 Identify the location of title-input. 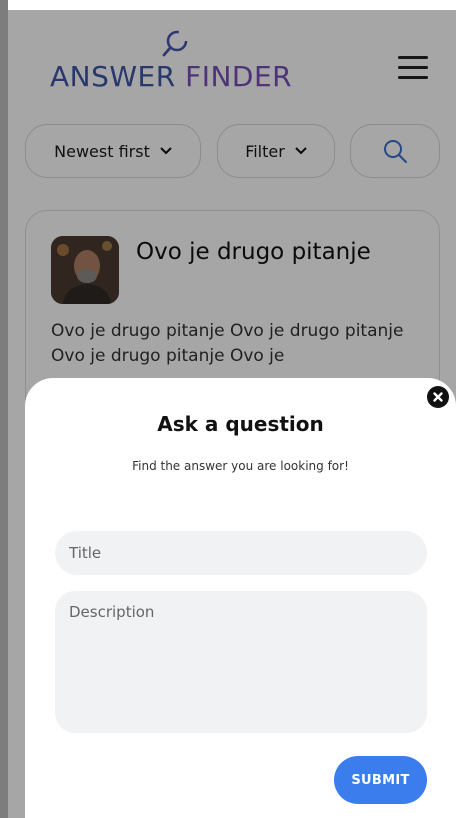
(241, 553).